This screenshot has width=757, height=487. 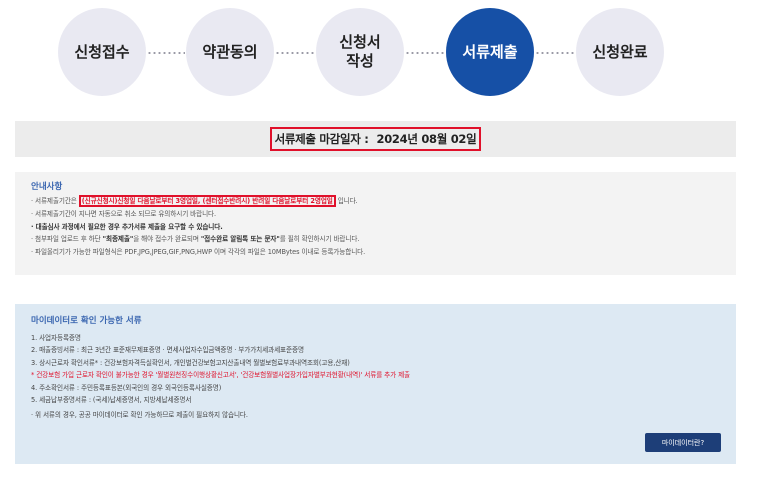 I want to click on notice-text-bold: · 대출심사 과정에서 필요한 경우 추가서류 제출을 요구할 수 있습니다., so click(x=127, y=226).